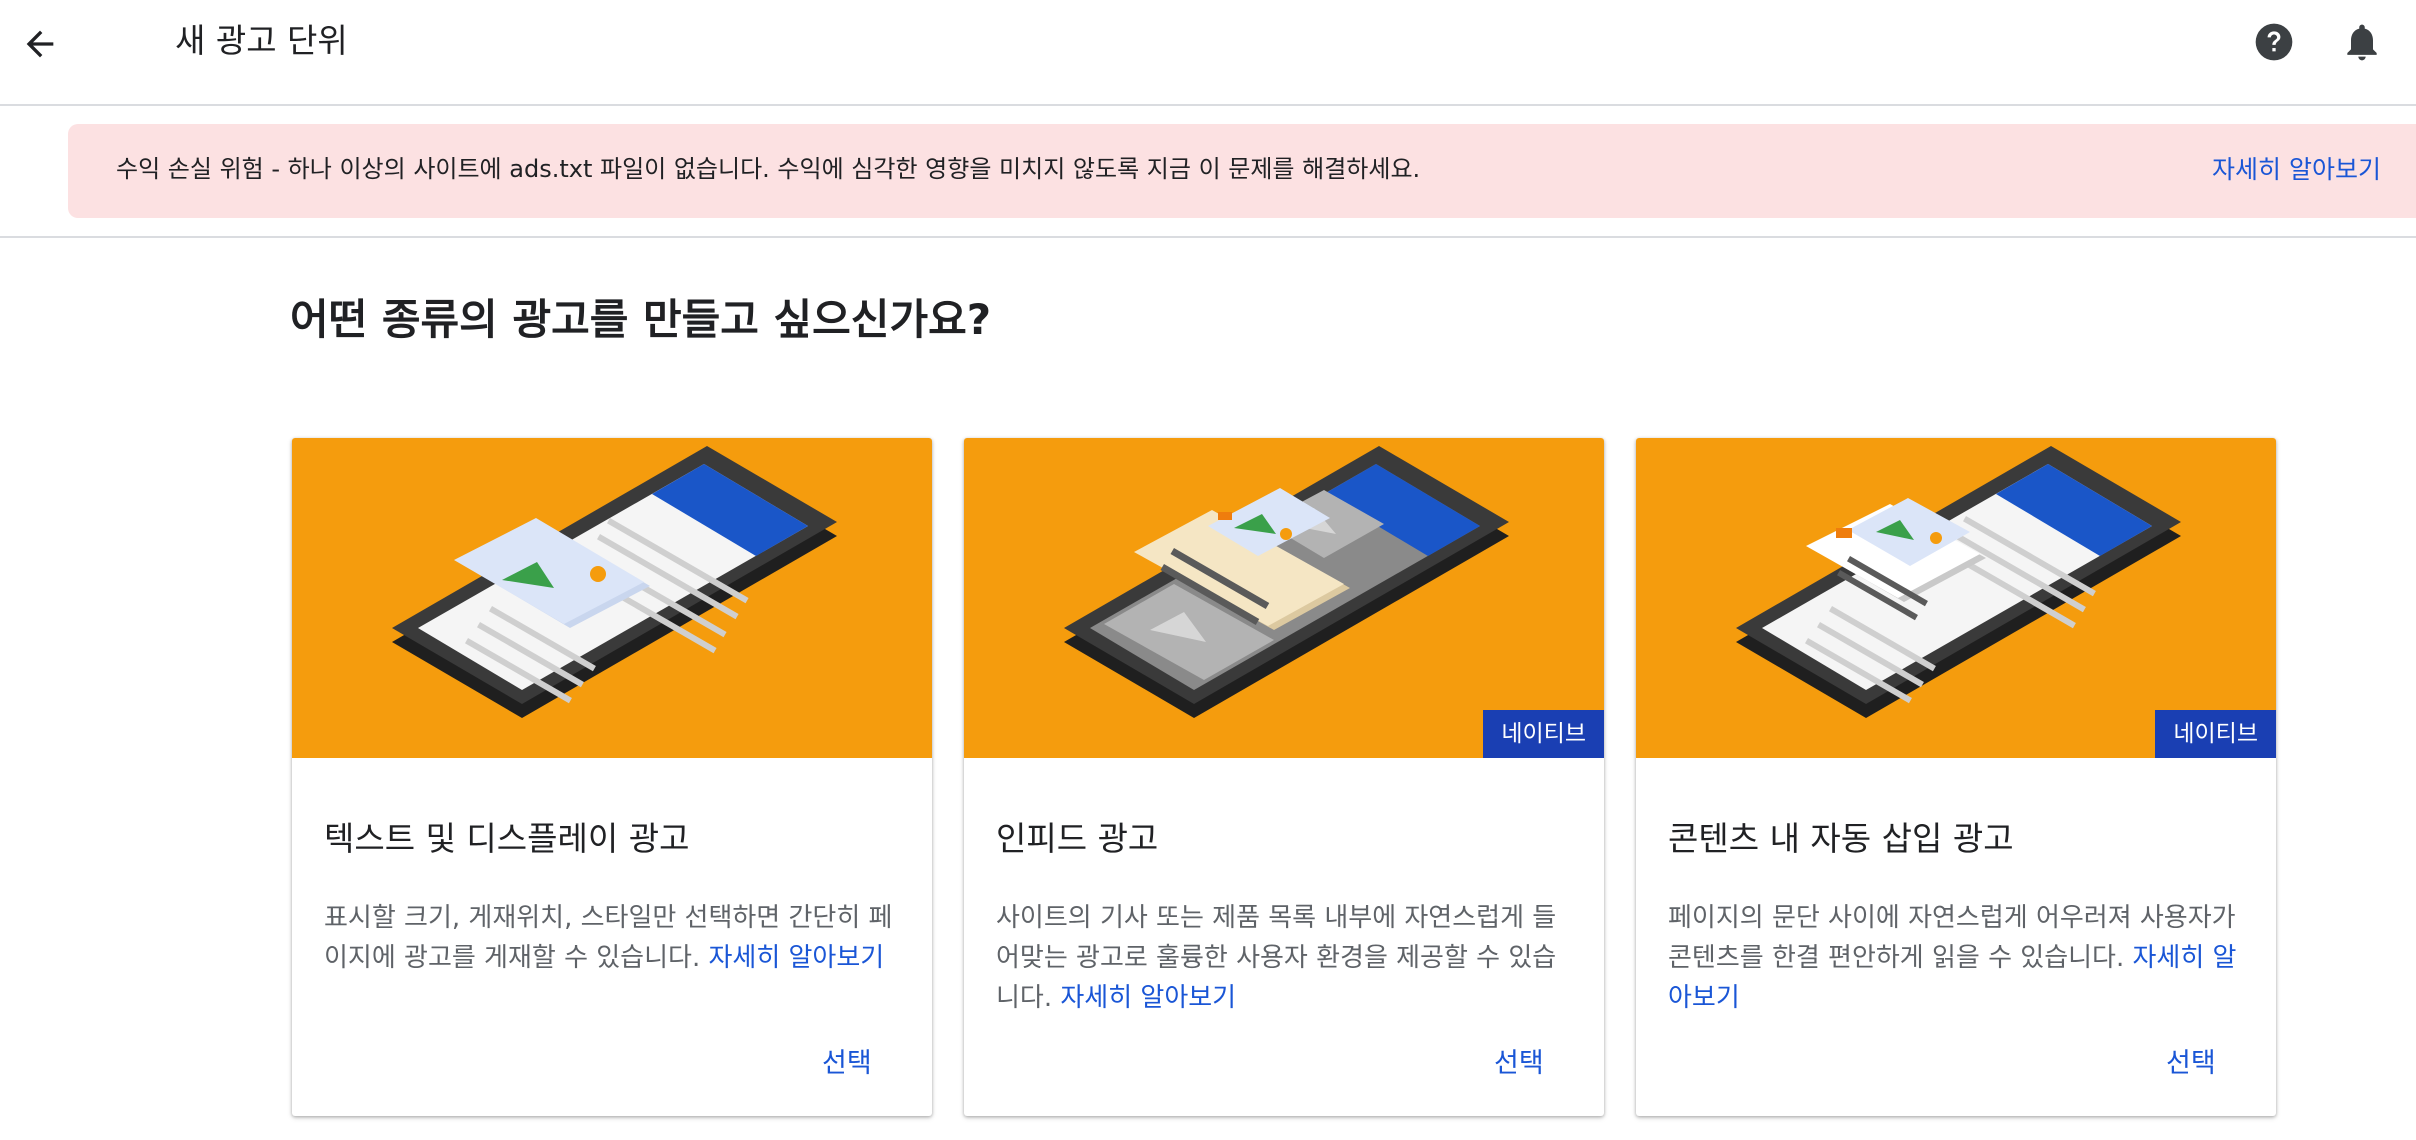  I want to click on back-button, so click(40, 44).